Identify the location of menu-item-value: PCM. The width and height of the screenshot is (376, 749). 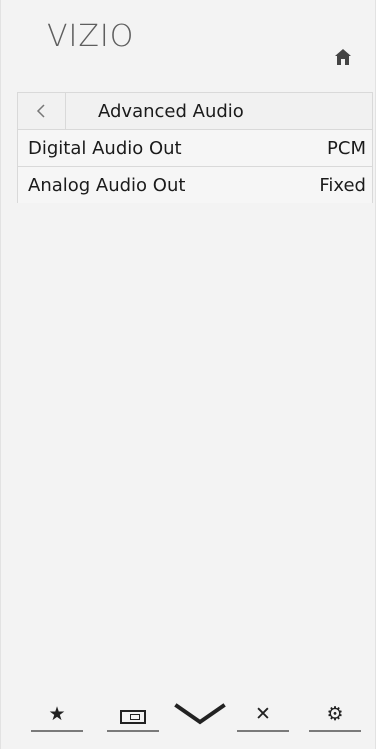
(346, 148).